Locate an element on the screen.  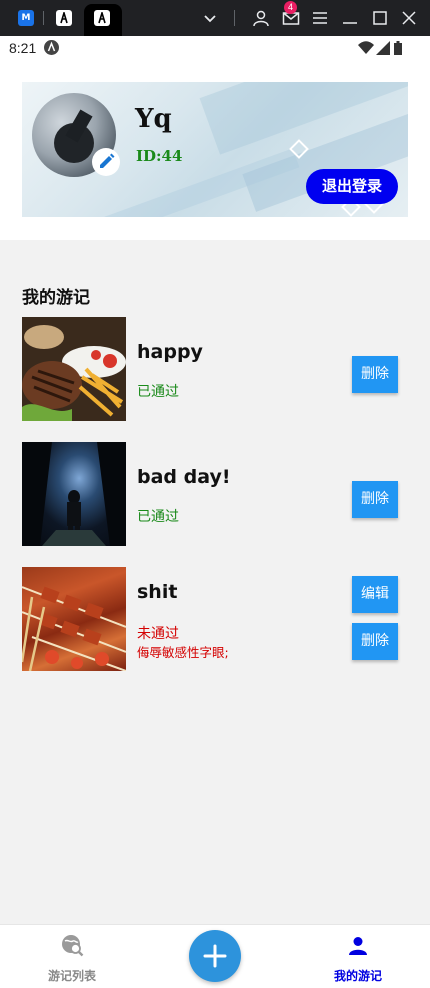
tab-a-icon is located at coordinates (64, 18).